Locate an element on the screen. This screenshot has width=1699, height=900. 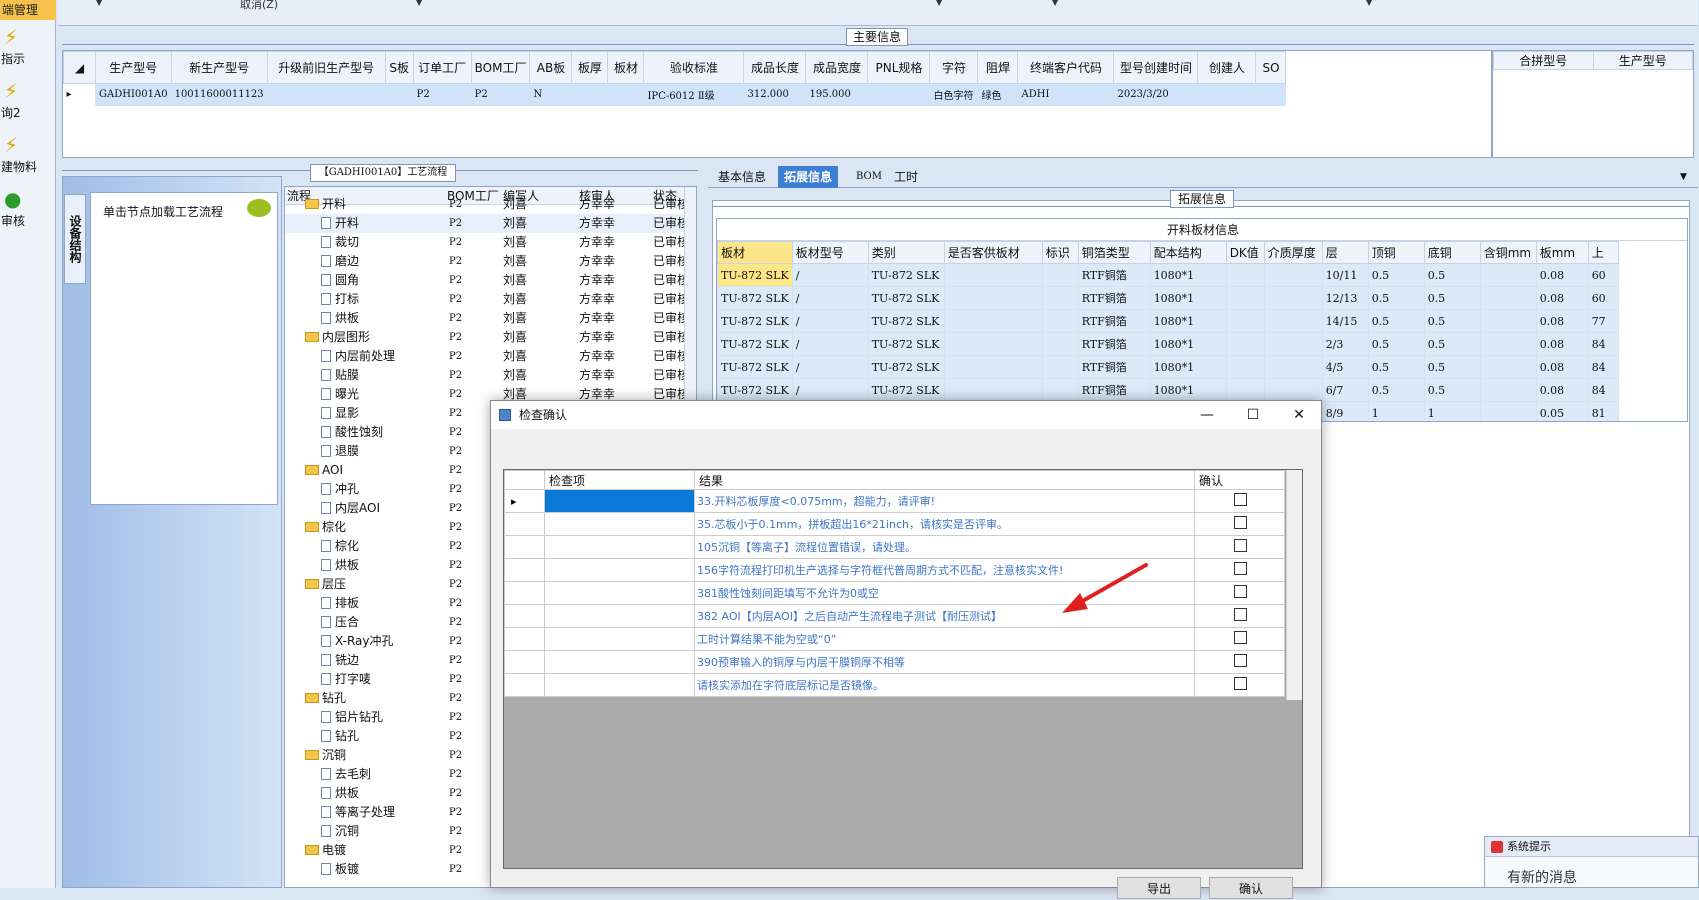
table-cell: 4/5 is located at coordinates (1345, 367).